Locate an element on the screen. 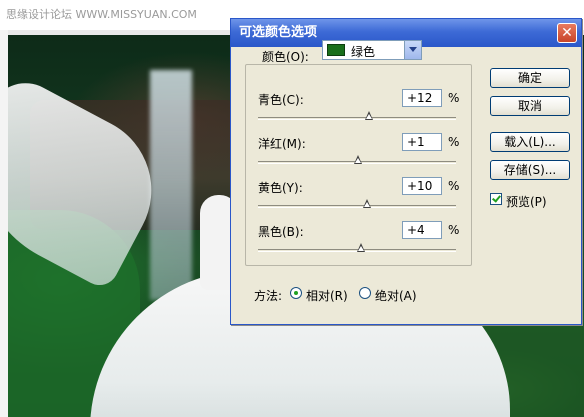 This screenshot has width=584, height=417. canvas-edge-left is located at coordinates (4, 223).